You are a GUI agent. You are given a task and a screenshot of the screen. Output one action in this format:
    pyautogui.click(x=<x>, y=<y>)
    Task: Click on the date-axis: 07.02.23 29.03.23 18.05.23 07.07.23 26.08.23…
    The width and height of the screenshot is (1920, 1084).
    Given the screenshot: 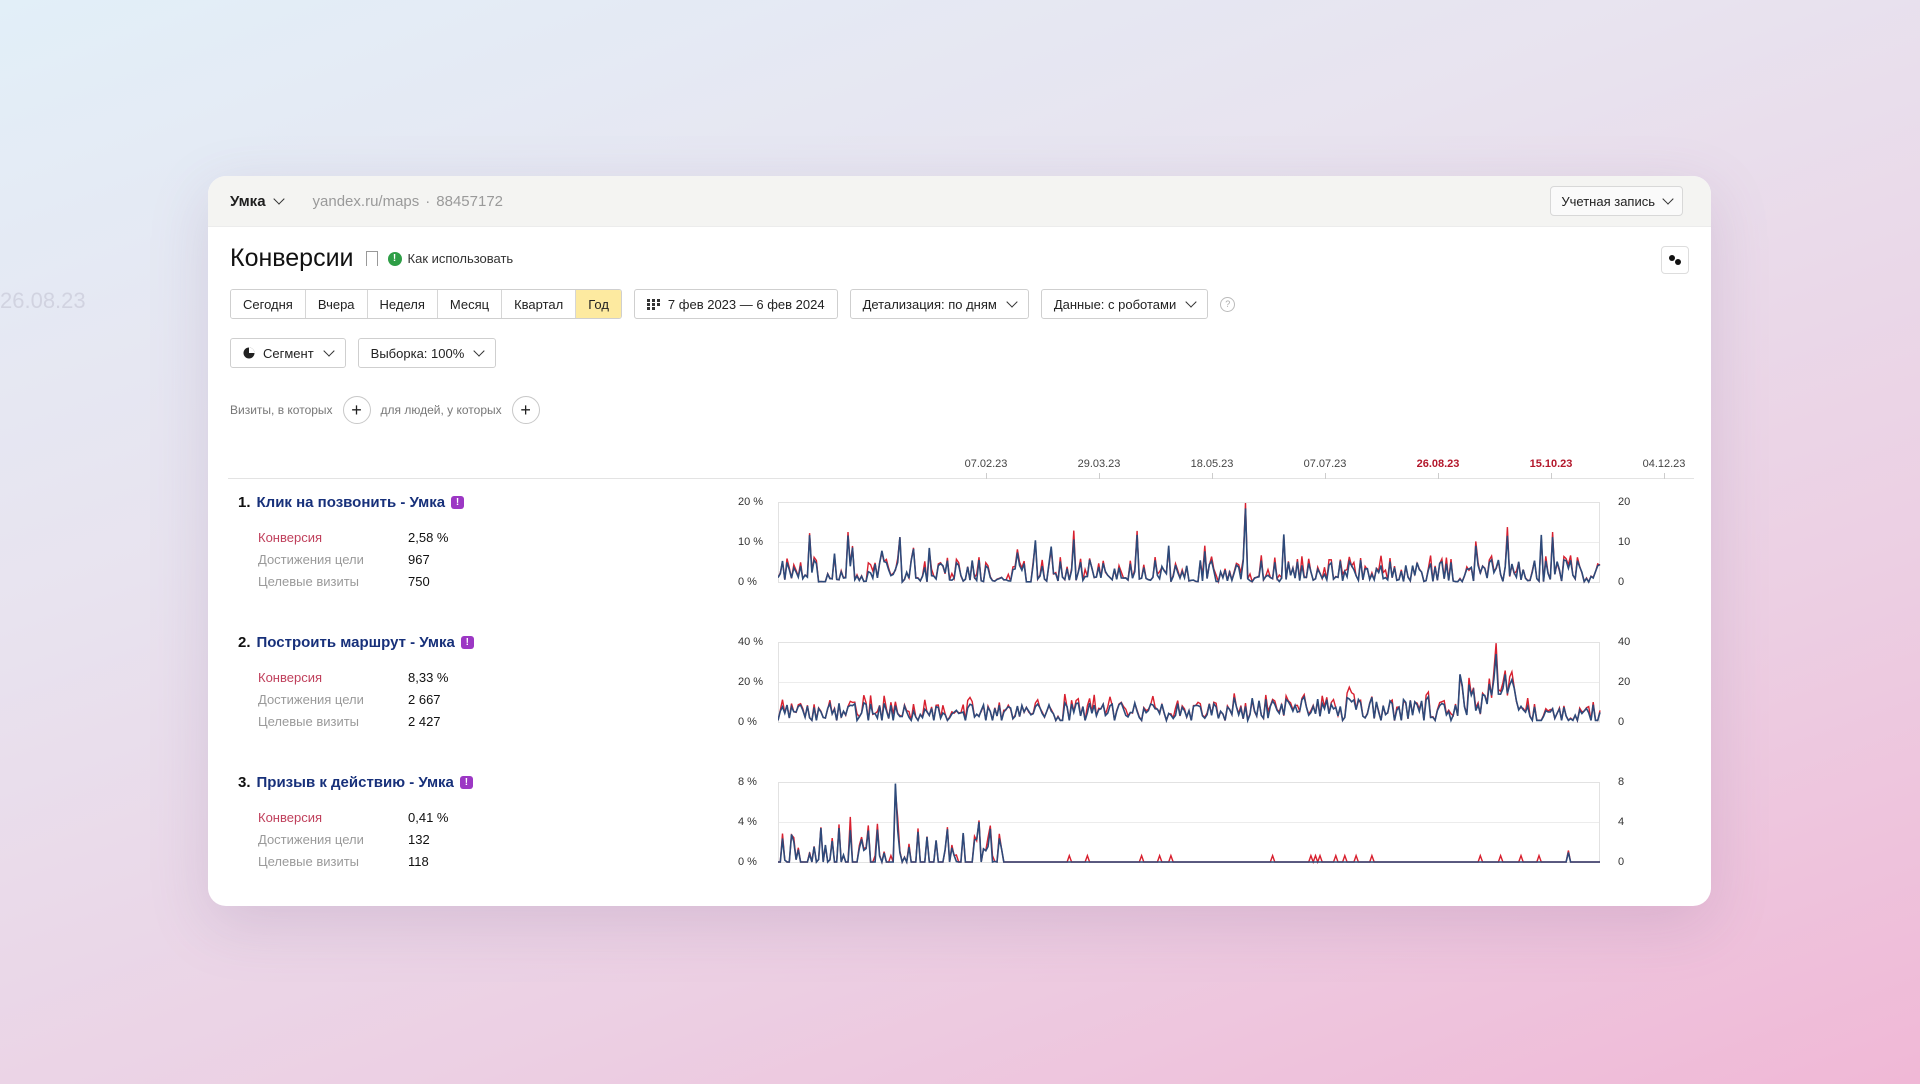 What is the action you would take?
    pyautogui.click(x=961, y=463)
    